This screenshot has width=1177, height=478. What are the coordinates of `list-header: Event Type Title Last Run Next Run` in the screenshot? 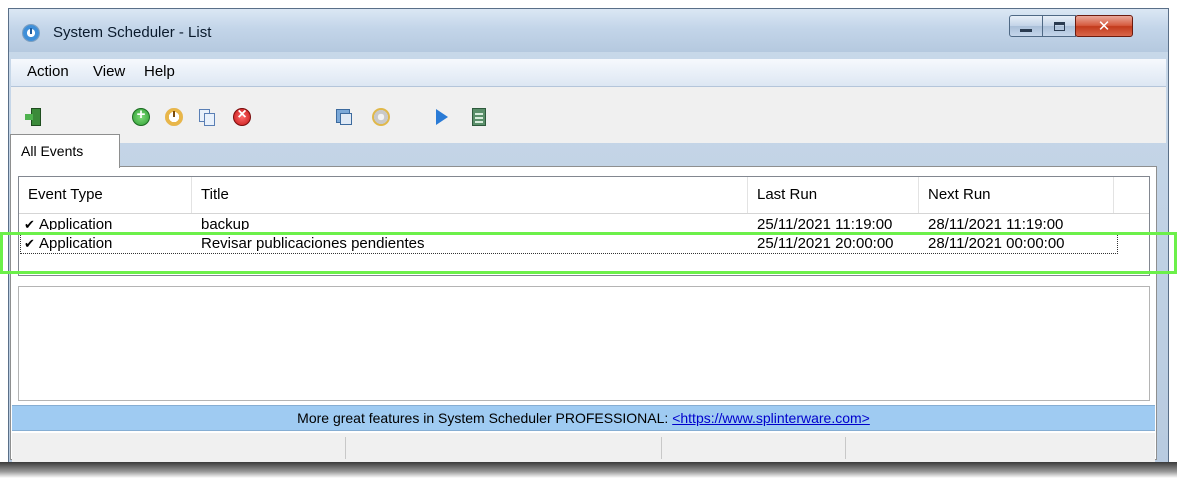 It's located at (584, 195).